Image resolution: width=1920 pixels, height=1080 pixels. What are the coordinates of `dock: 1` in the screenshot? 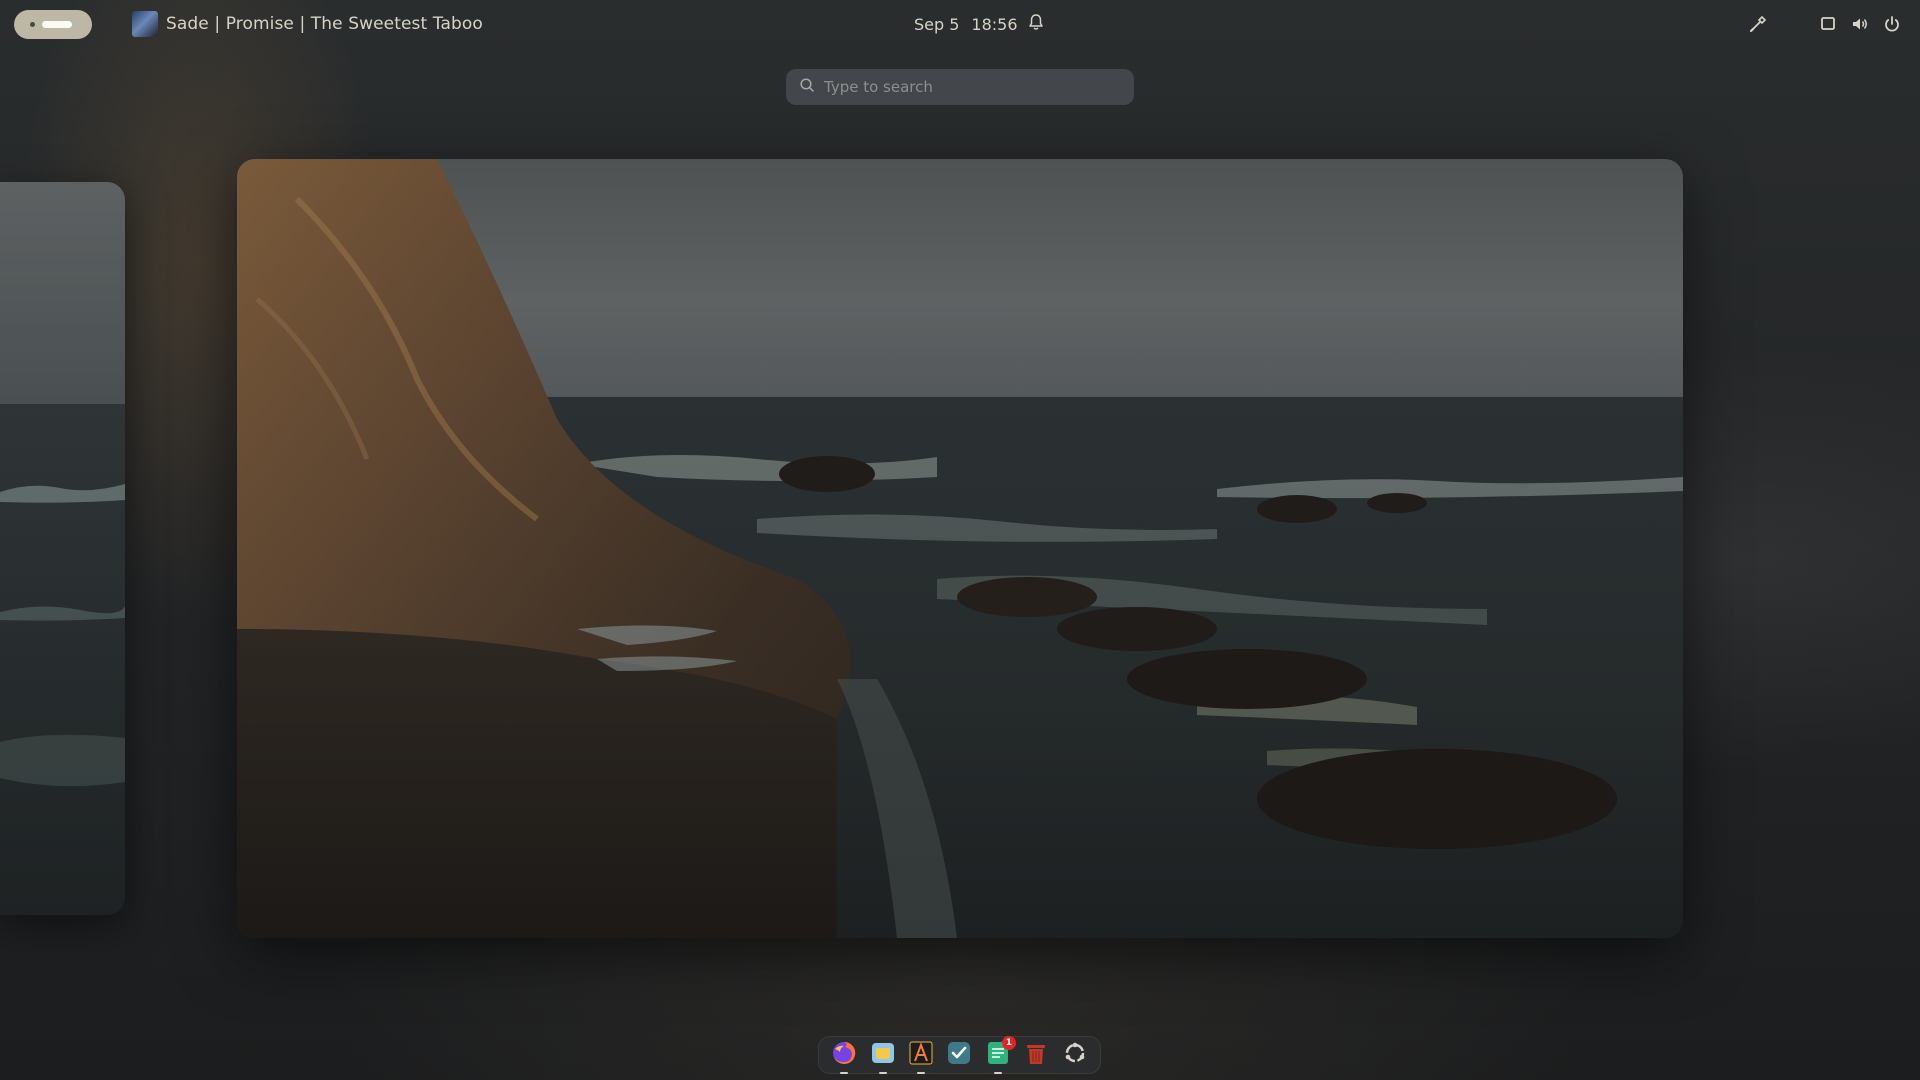 It's located at (959, 1055).